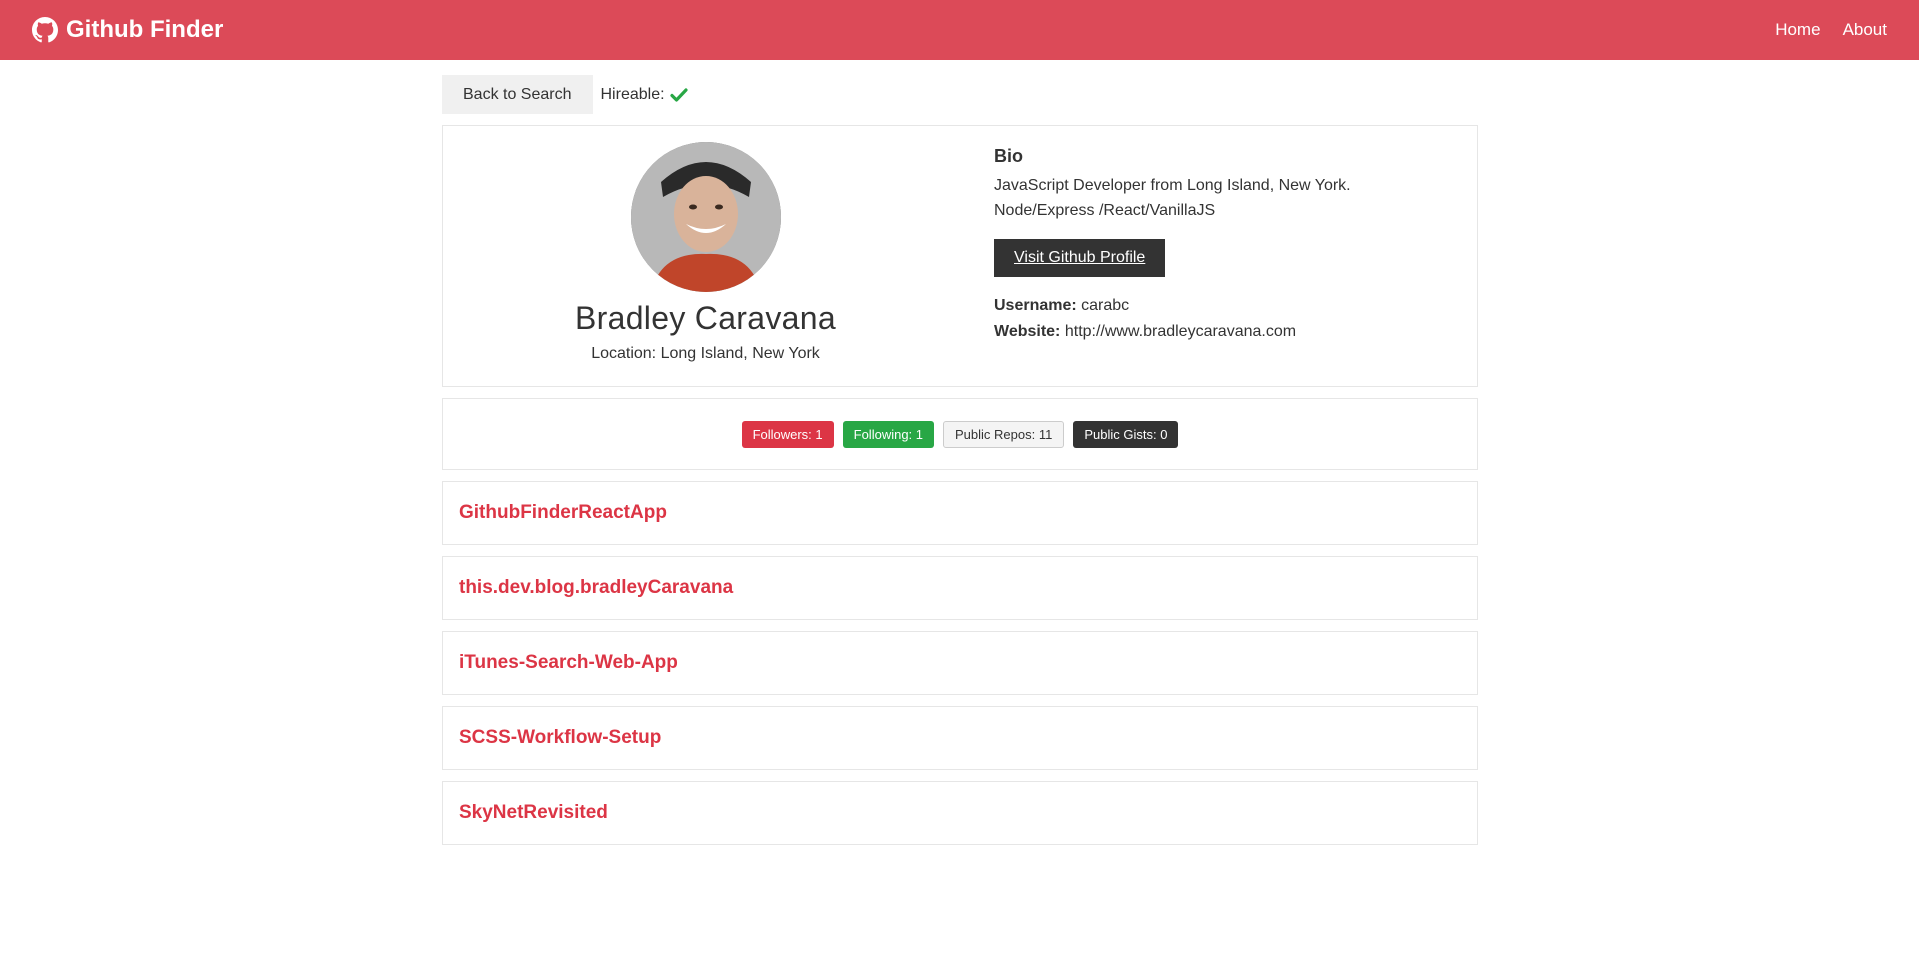 Image resolution: width=1919 pixels, height=974 pixels. I want to click on public-gists-badge: Public Gists: 0, so click(1126, 434).